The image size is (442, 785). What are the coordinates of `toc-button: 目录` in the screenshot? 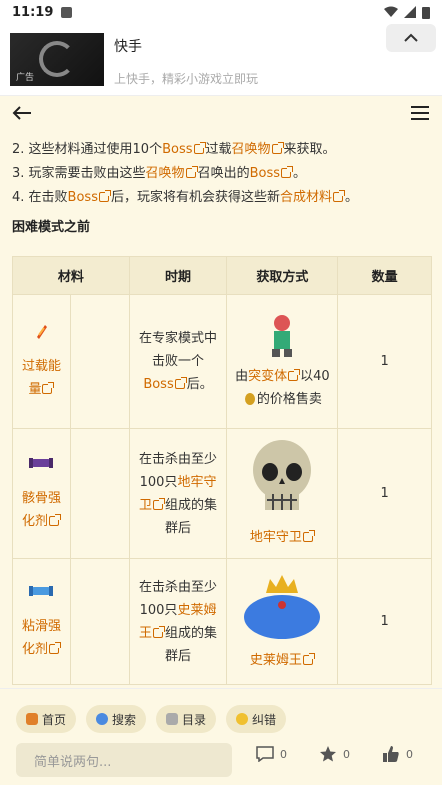 It's located at (186, 719).